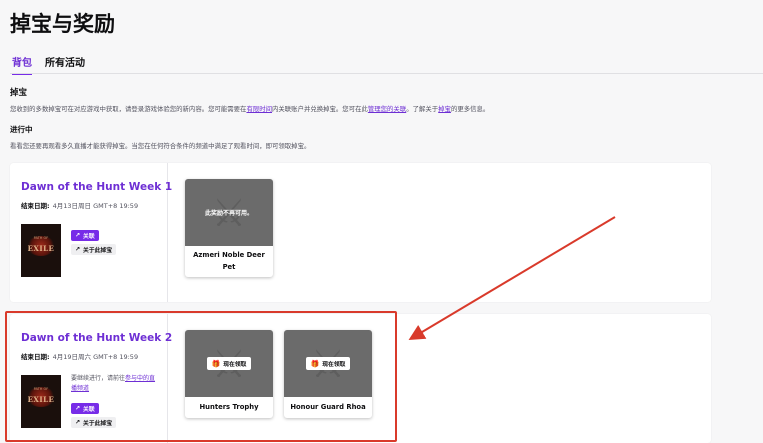 This screenshot has height=443, width=763. What do you see at coordinates (328, 407) in the screenshot?
I see `reward-name: Honour Guard Rhoa` at bounding box center [328, 407].